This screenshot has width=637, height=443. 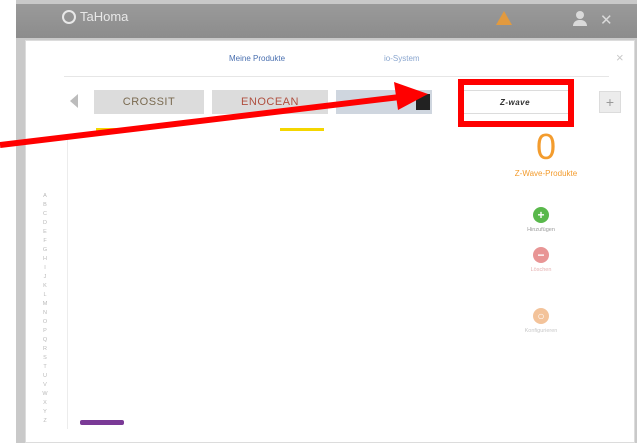 I want to click on annotation-arrow, so click(x=214, y=115).